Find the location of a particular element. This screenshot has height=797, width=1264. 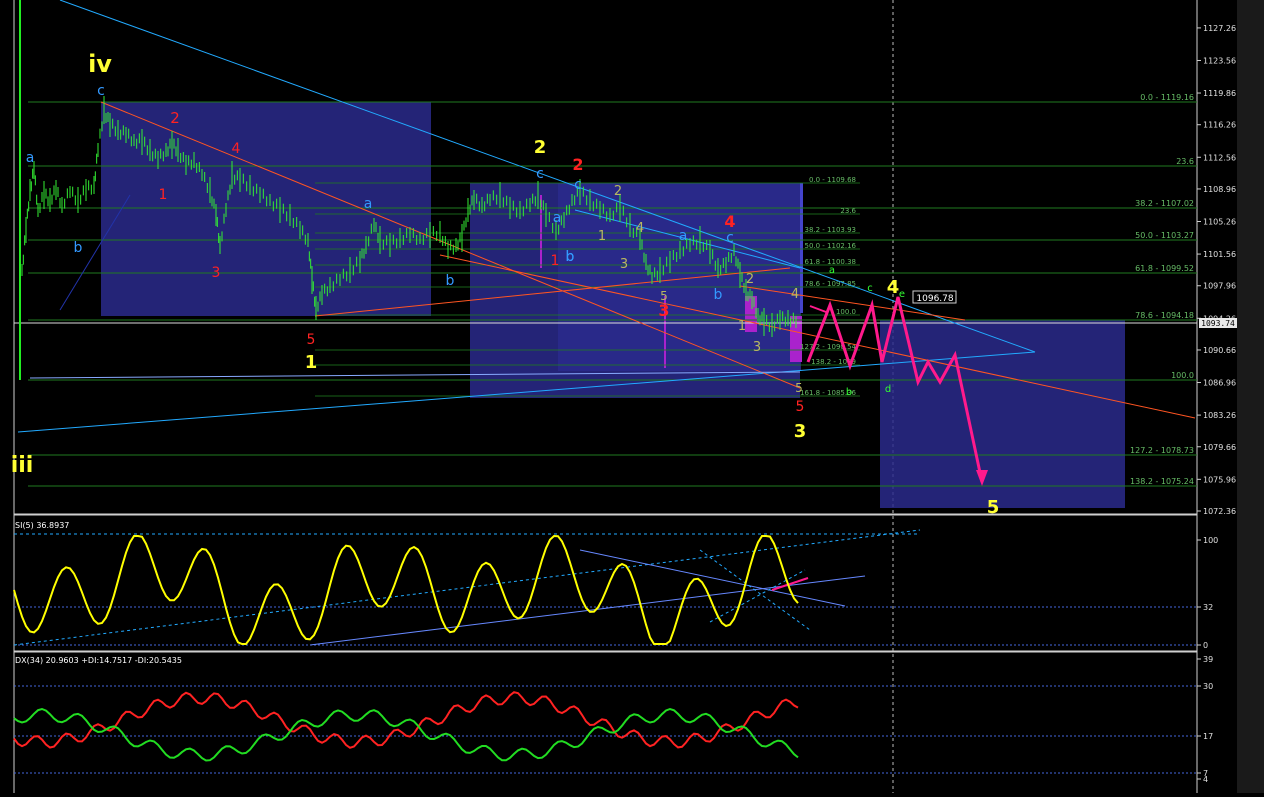

wave-label: e is located at coordinates (902, 294).